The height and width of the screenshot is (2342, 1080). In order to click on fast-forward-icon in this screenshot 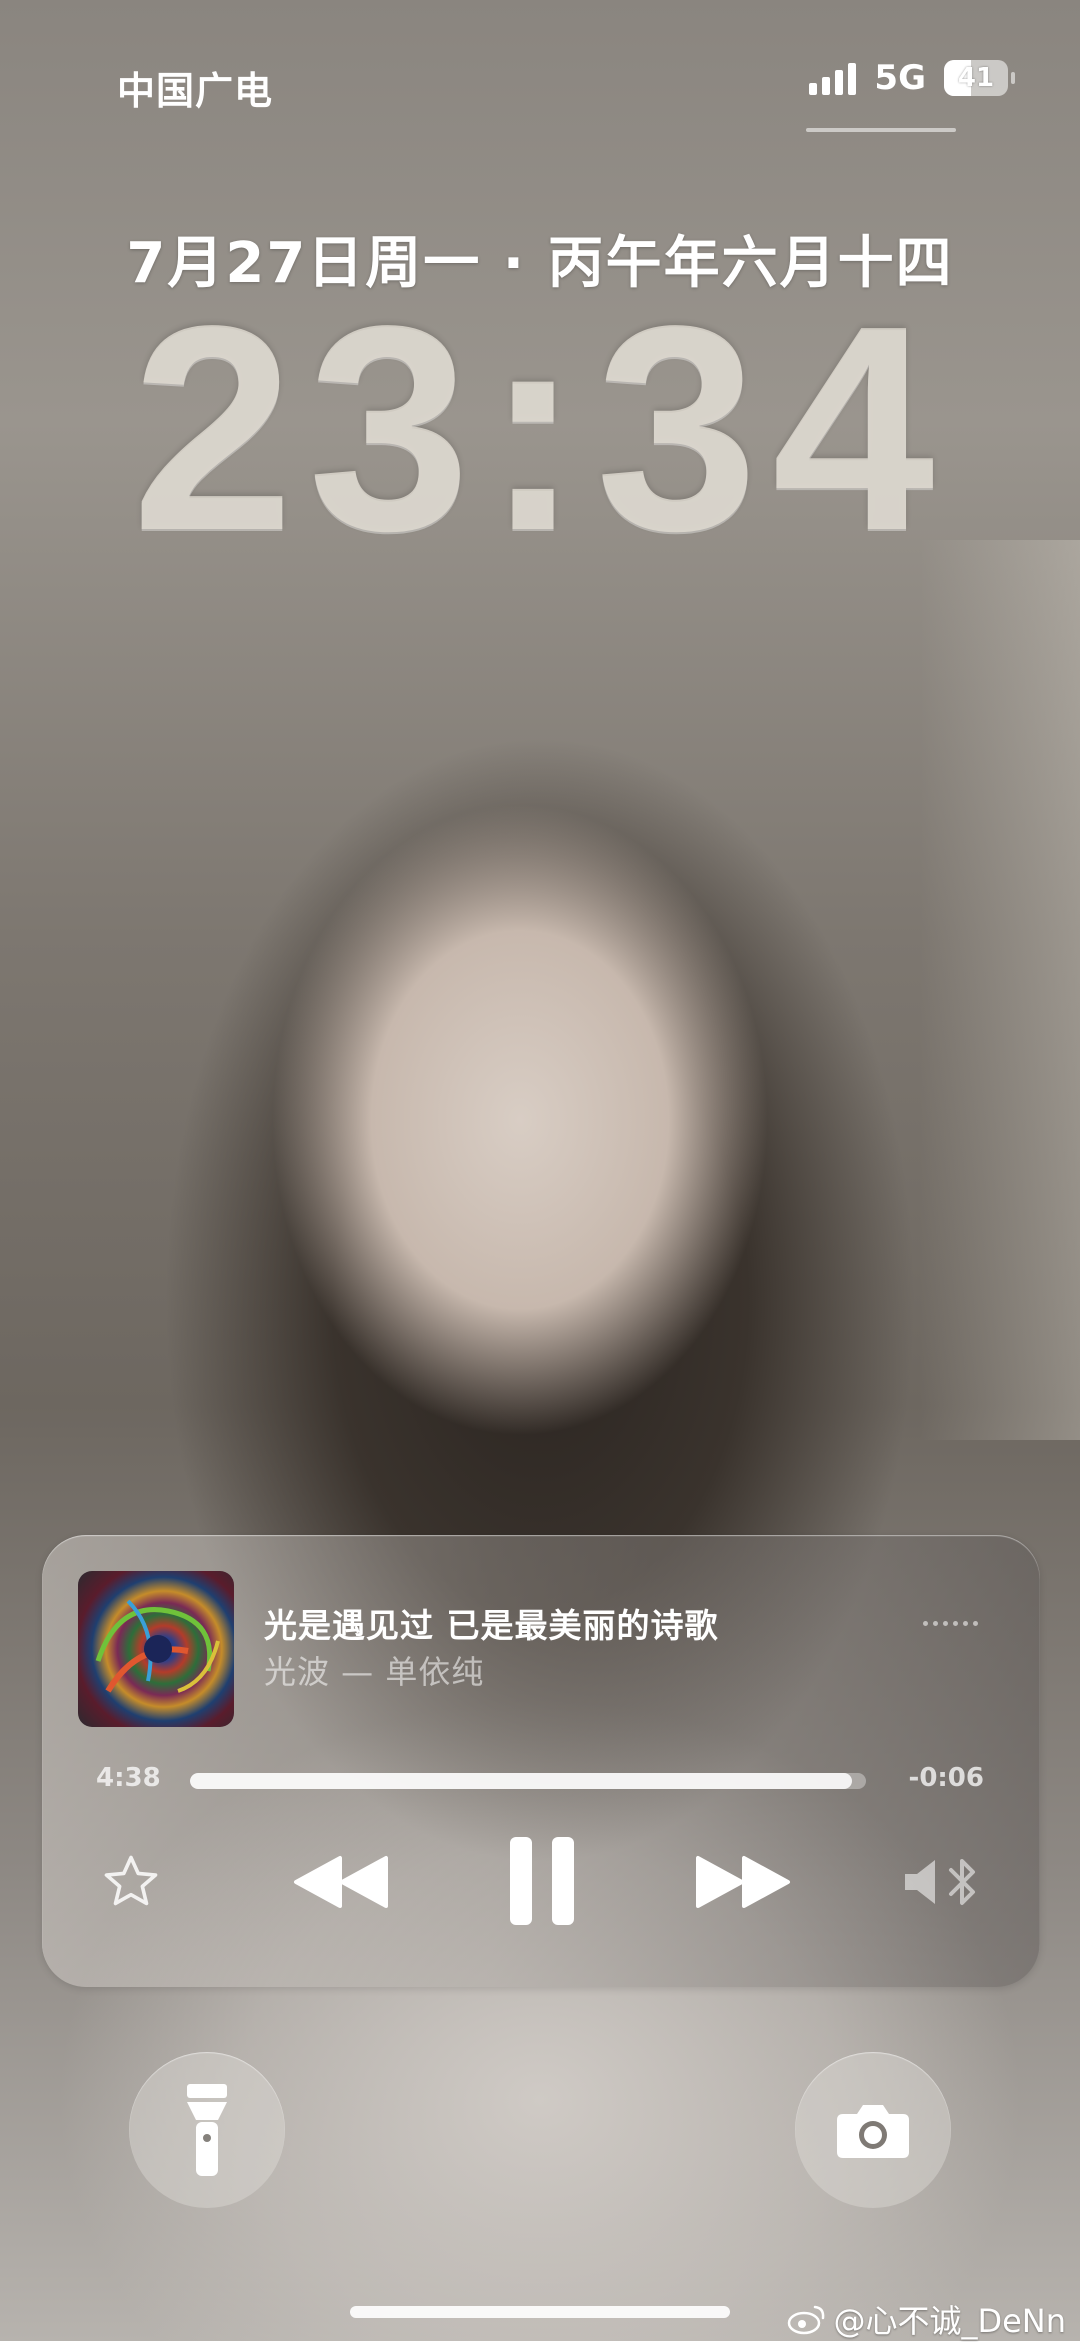, I will do `click(743, 1882)`.